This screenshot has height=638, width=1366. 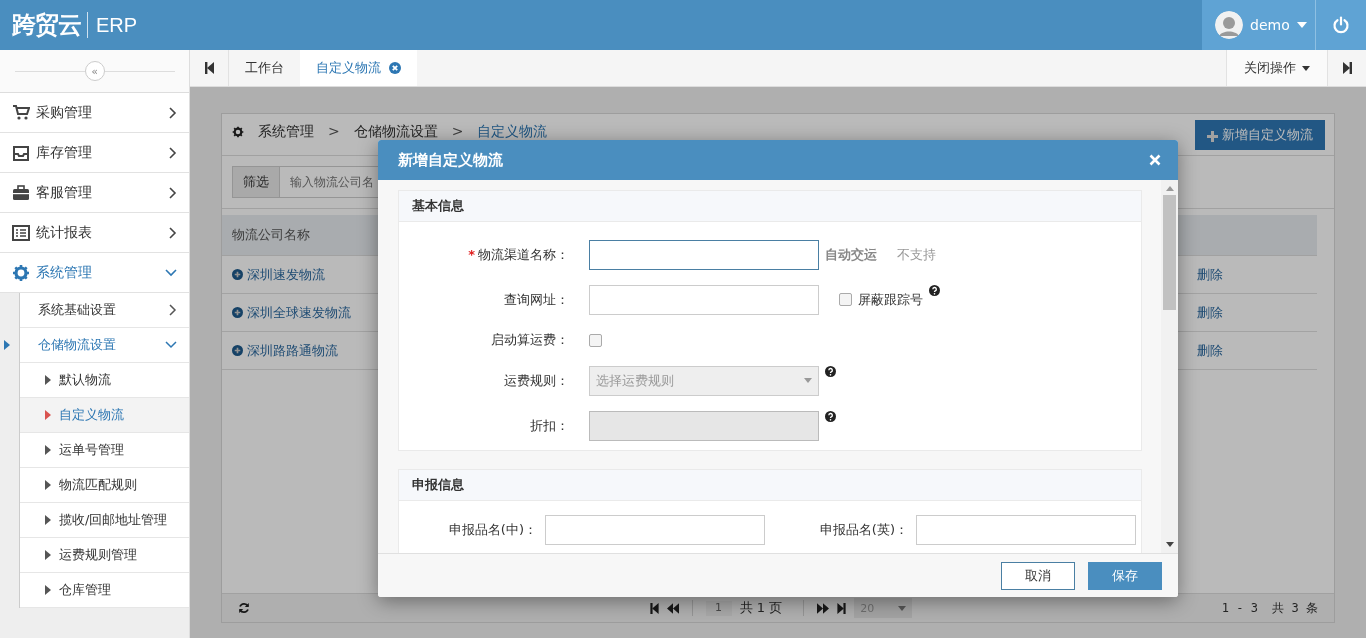 I want to click on power-icon, so click(x=1341, y=25).